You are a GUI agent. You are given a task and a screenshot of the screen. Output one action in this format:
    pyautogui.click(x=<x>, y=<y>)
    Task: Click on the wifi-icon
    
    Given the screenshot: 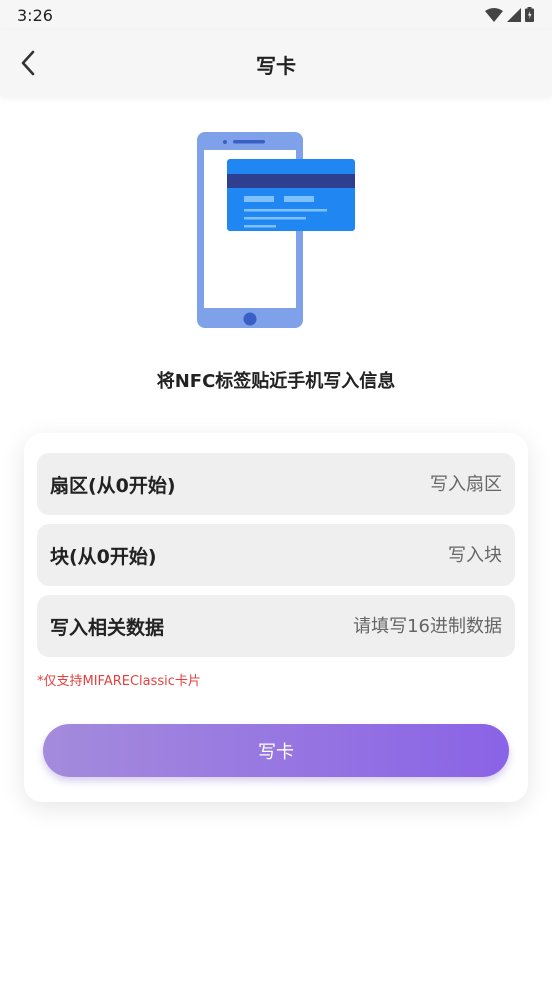 What is the action you would take?
    pyautogui.click(x=494, y=14)
    